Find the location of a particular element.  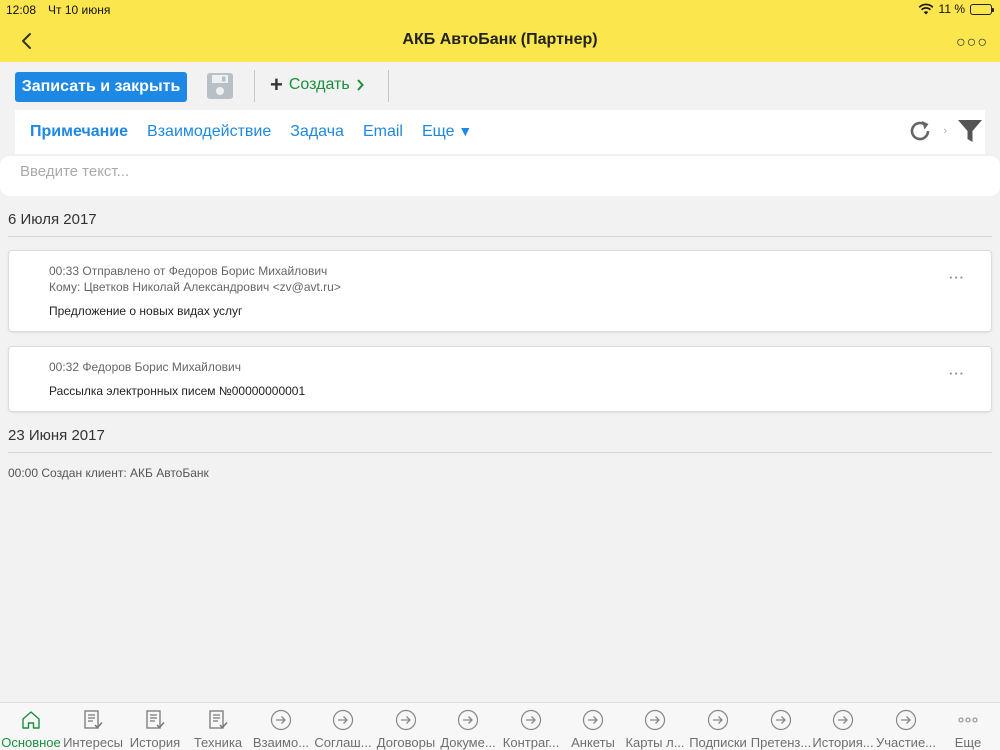

create-label: Создать is located at coordinates (319, 84).